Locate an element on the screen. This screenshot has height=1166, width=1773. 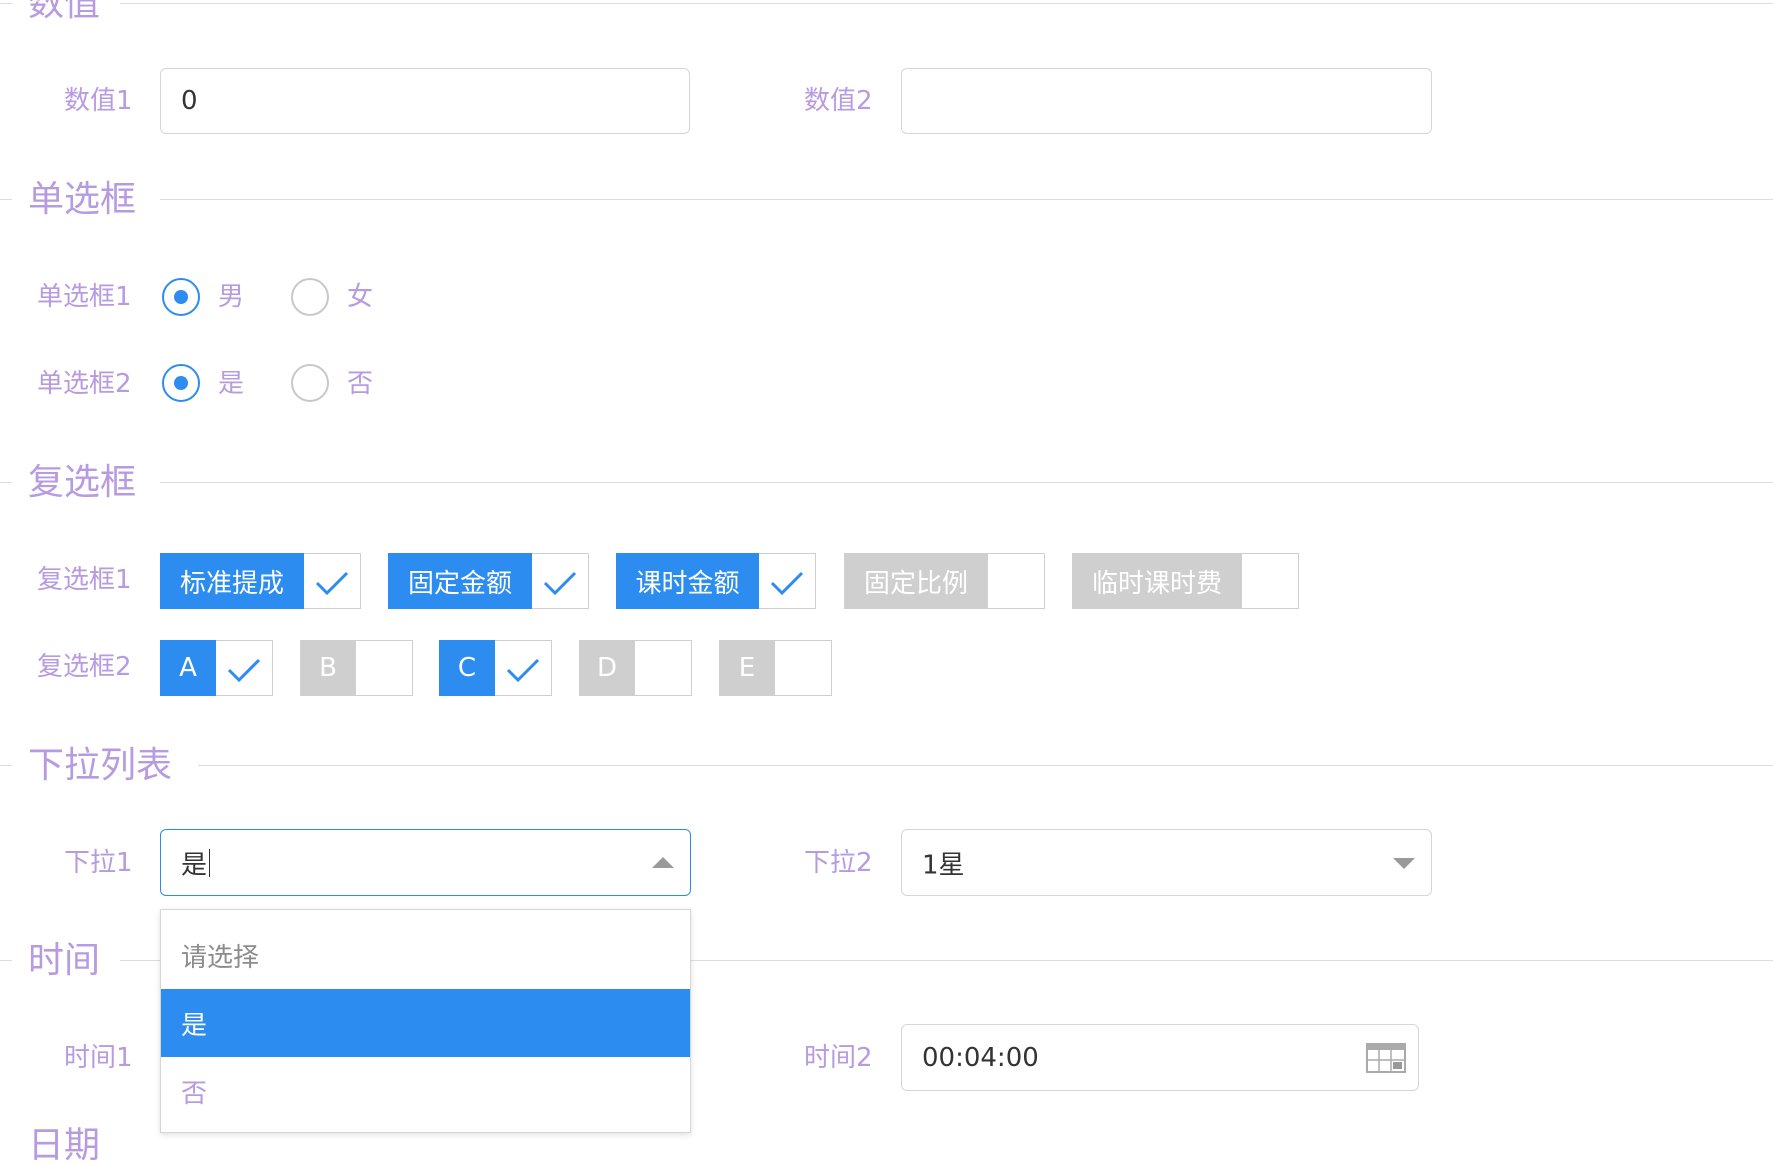
radio-female is located at coordinates (310, 297).